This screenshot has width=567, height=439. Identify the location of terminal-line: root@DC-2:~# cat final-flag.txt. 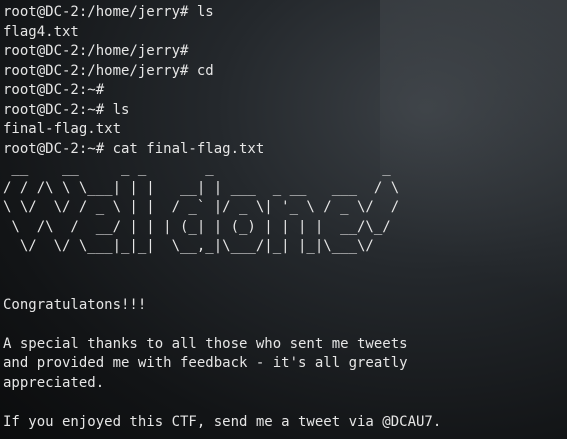
(134, 148).